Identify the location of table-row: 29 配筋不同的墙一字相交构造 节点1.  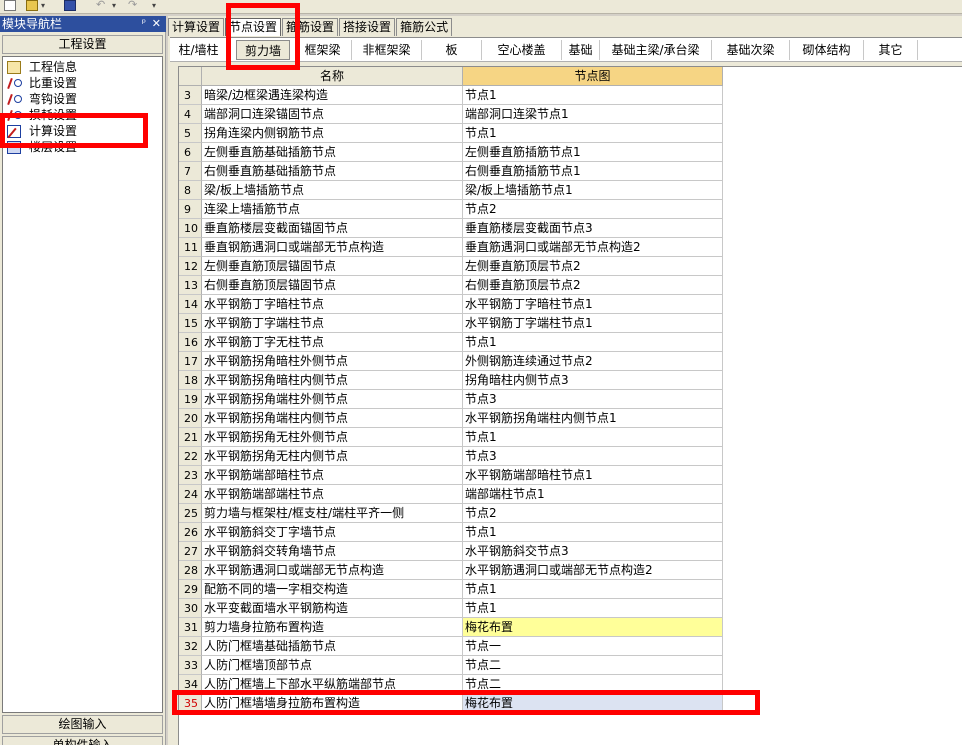
(451, 589).